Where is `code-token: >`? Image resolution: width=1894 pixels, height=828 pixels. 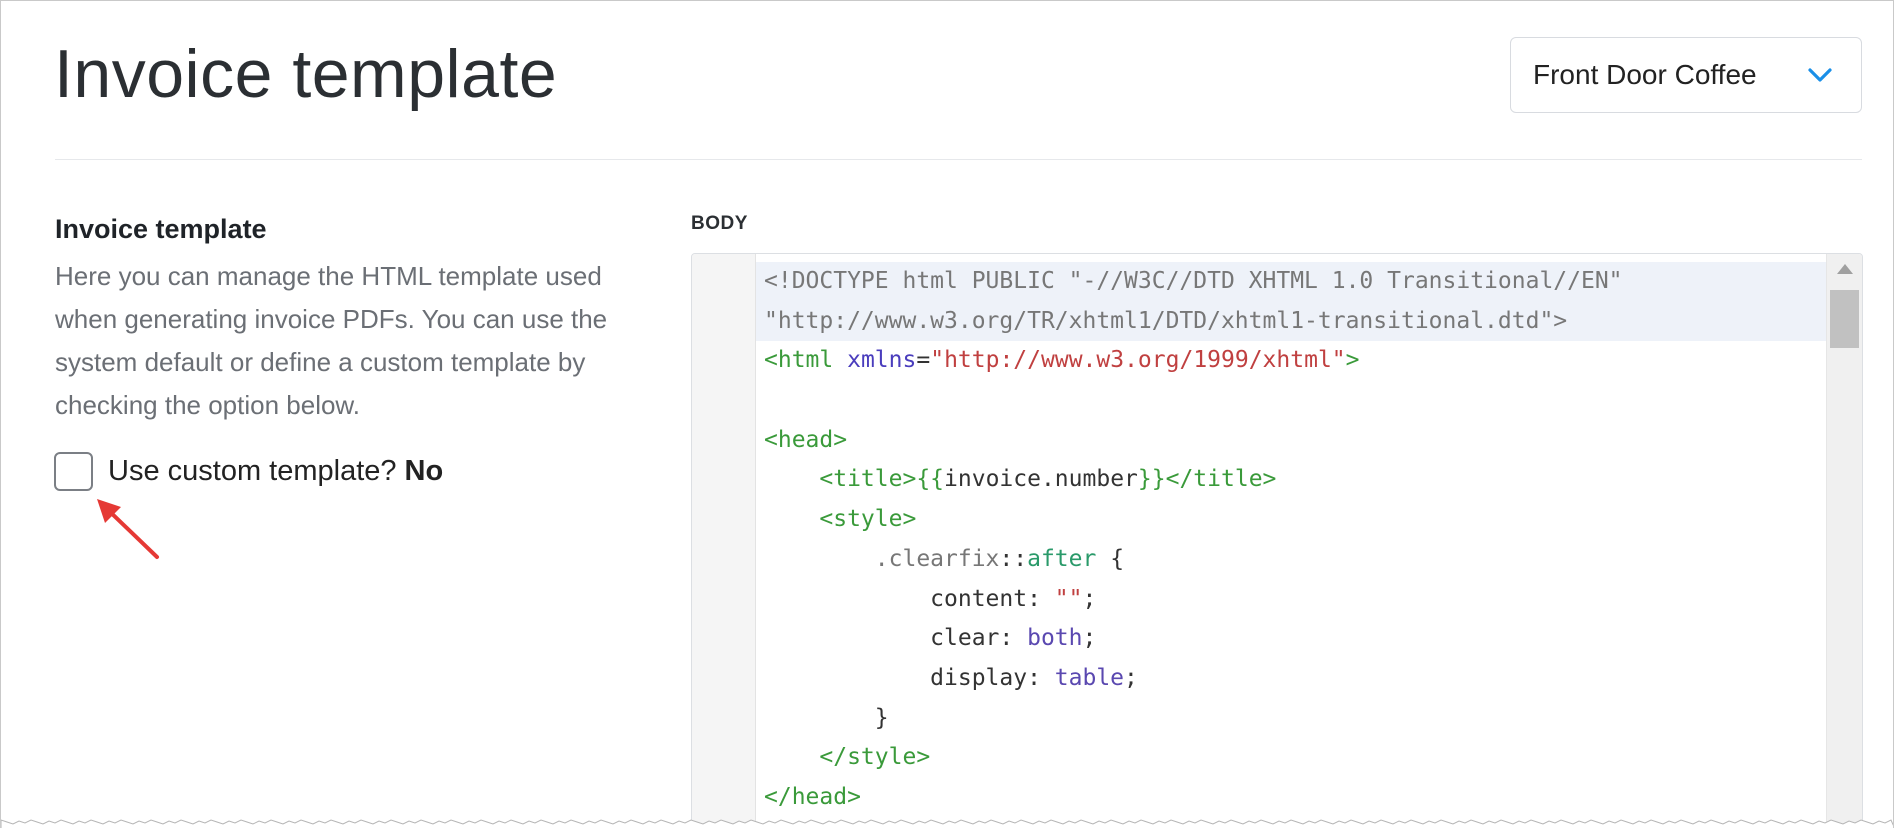
code-token: > is located at coordinates (1352, 360).